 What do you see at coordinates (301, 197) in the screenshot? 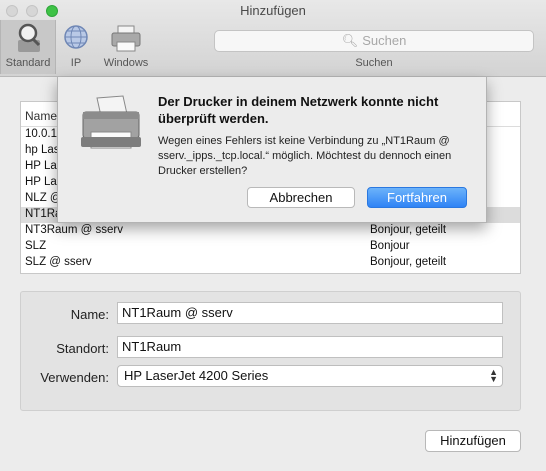
I see `cancel-button: Abbrechen` at bounding box center [301, 197].